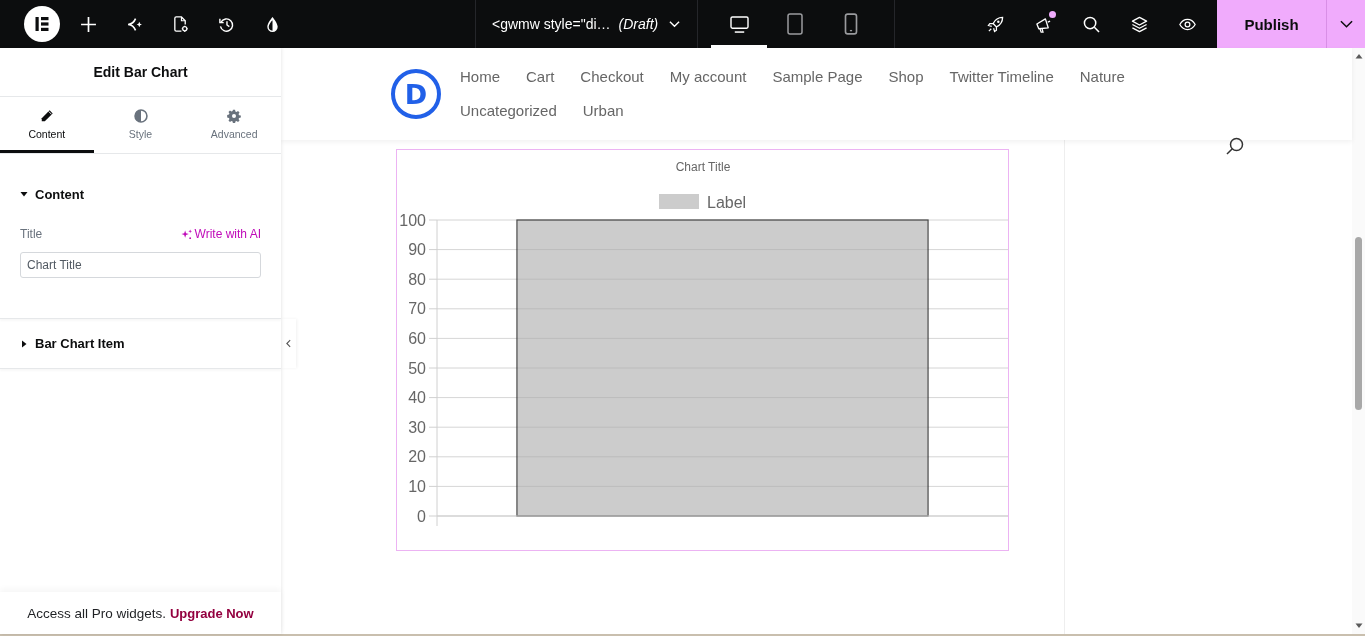 This screenshot has width=1365, height=636. Describe the element at coordinates (234, 125) in the screenshot. I see `tab: Advanced` at that location.